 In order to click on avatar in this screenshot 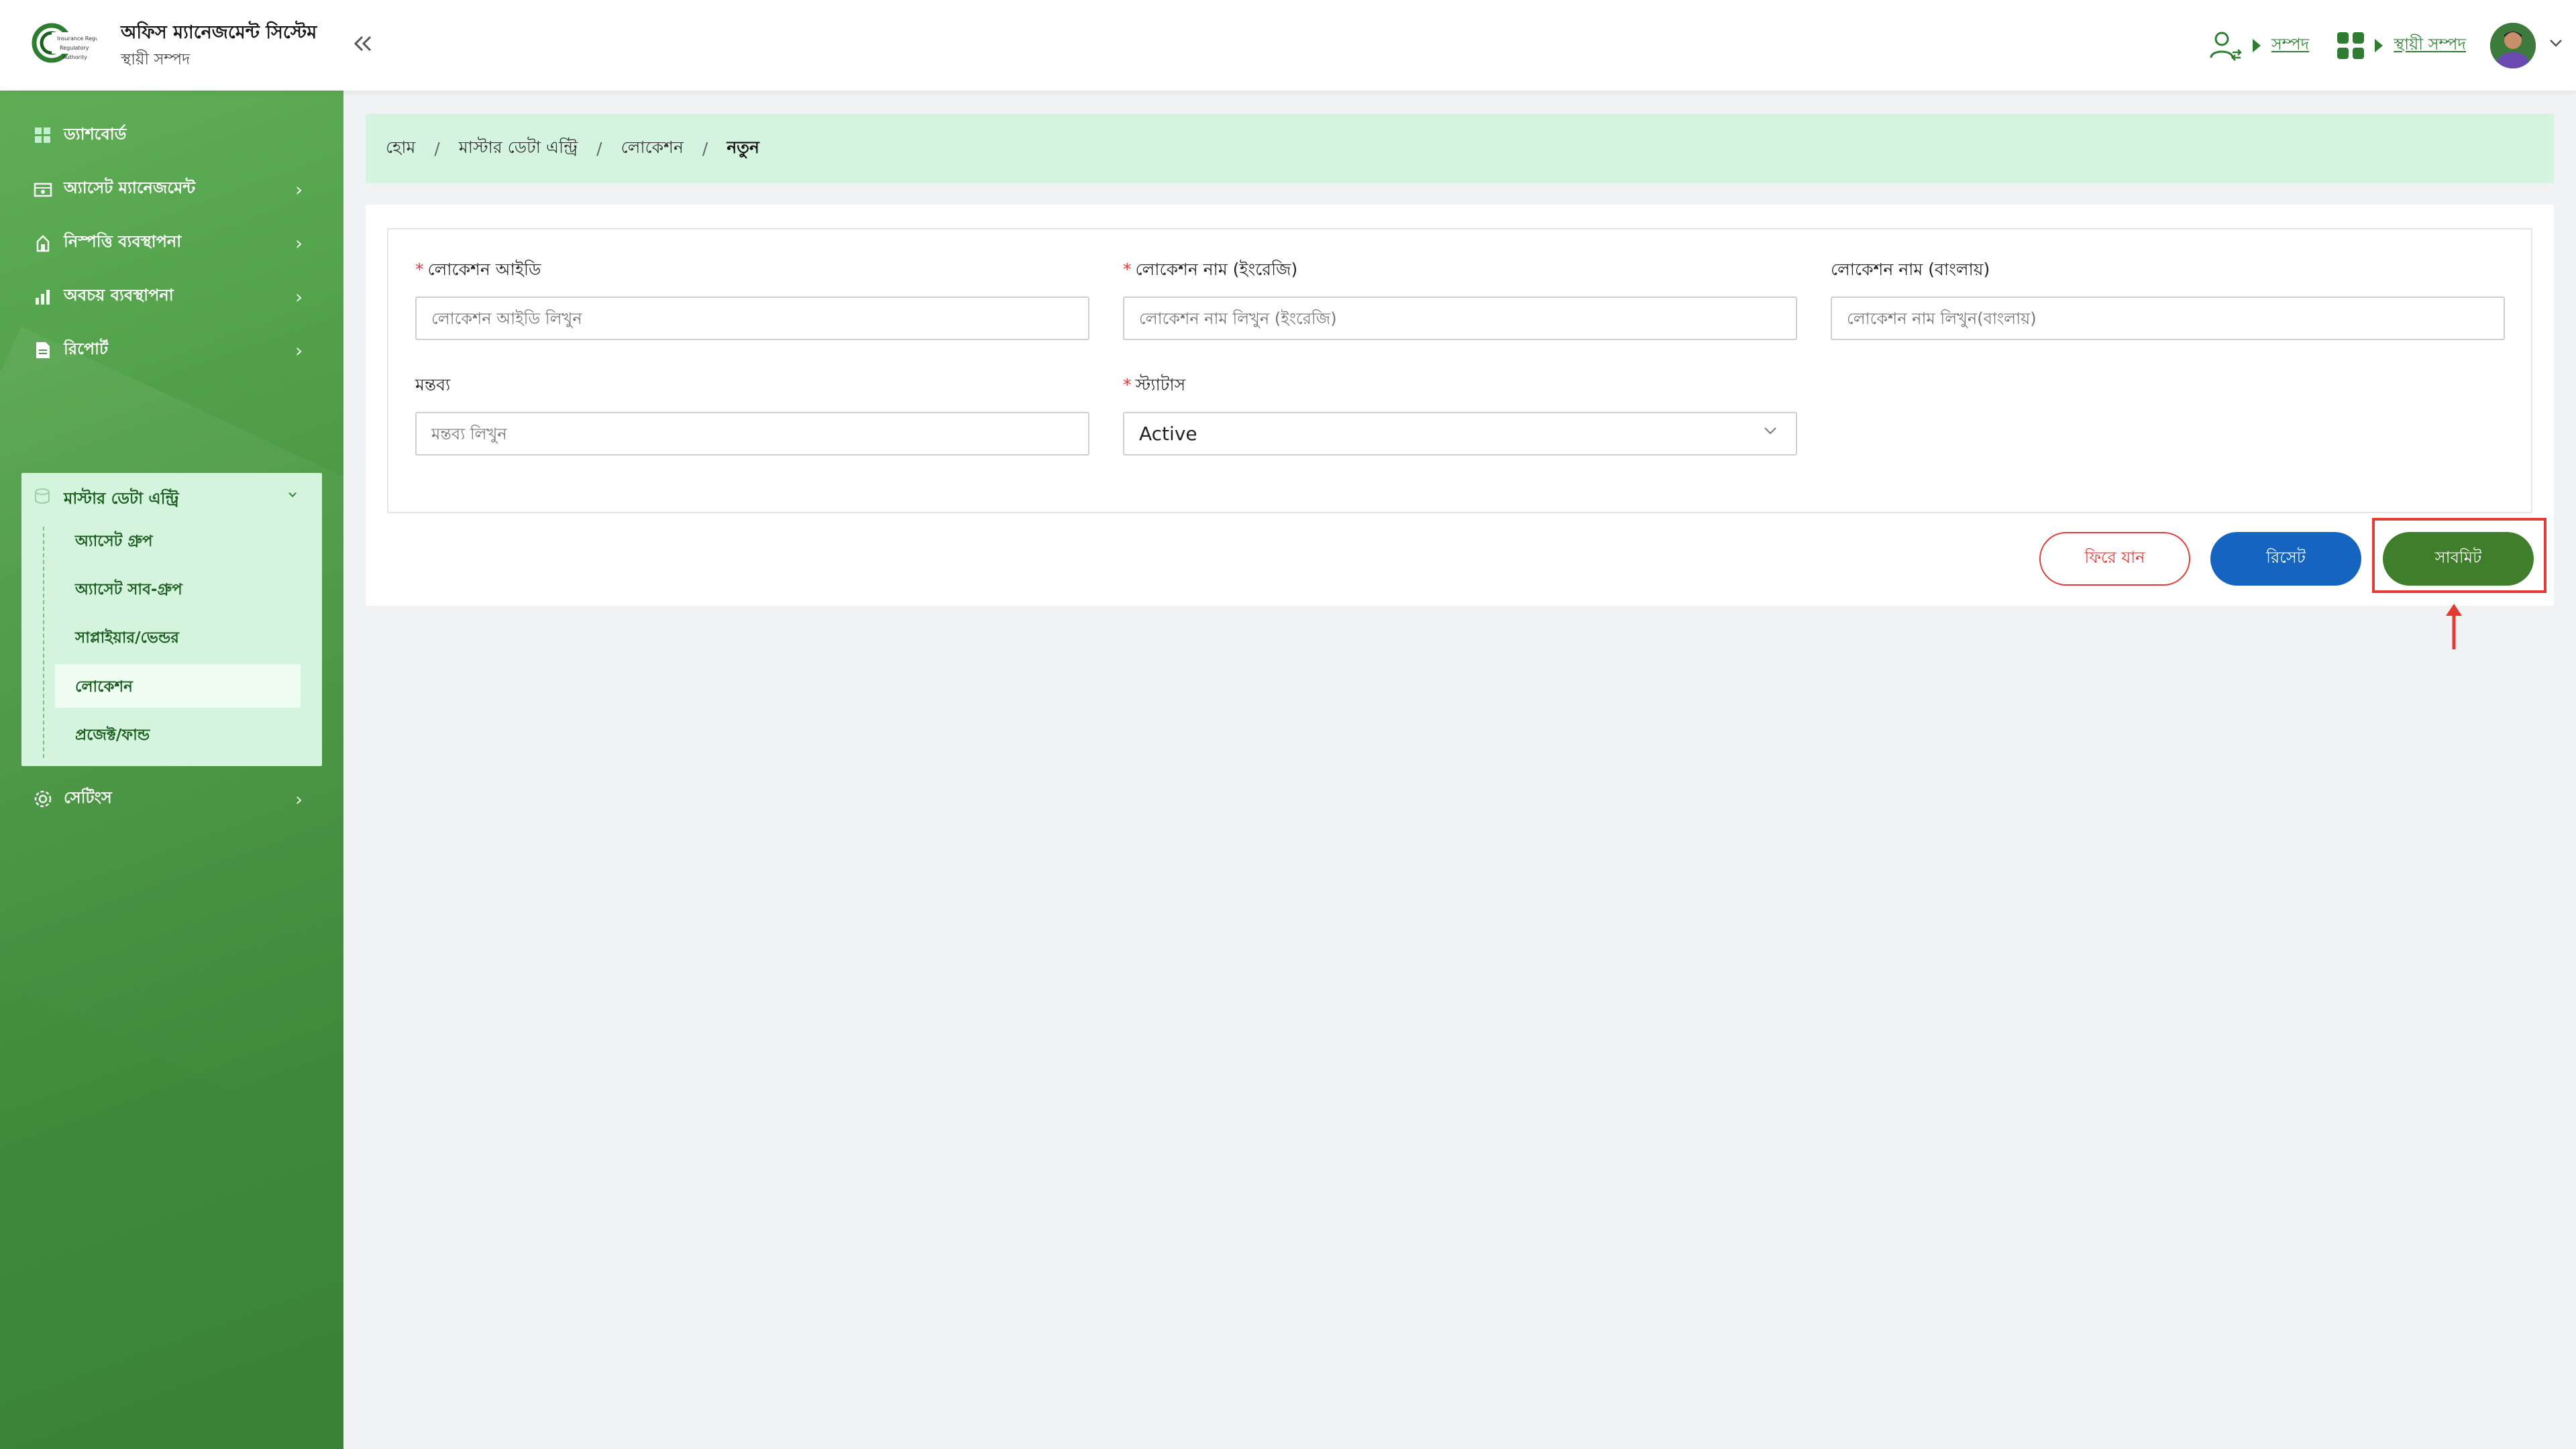, I will do `click(2513, 45)`.